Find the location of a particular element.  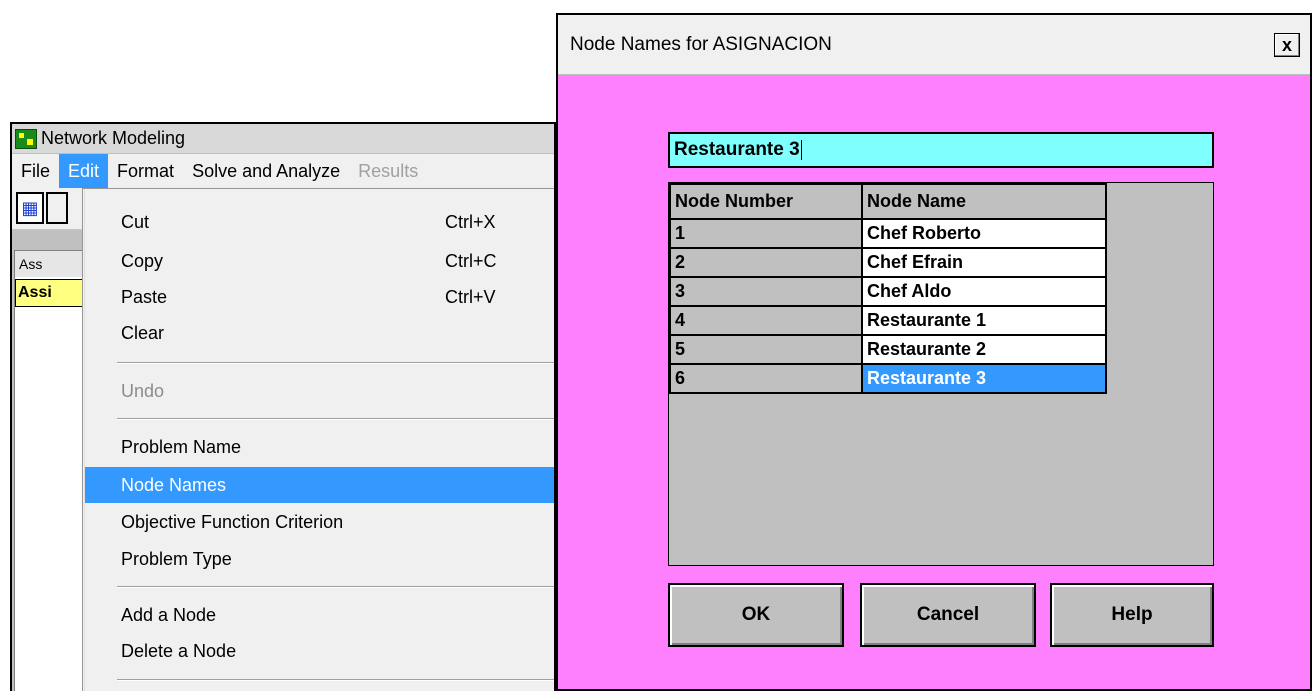

menu-item-add-node-label: Add a Node is located at coordinates (169, 615).